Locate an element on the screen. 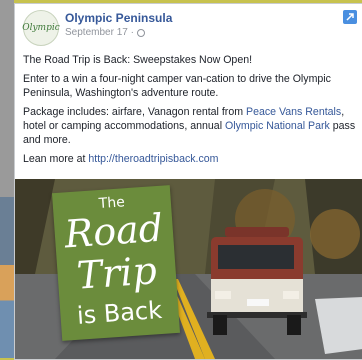 This screenshot has height=360, width=362. learn-more-prefix: Lean more at is located at coordinates (56, 159).